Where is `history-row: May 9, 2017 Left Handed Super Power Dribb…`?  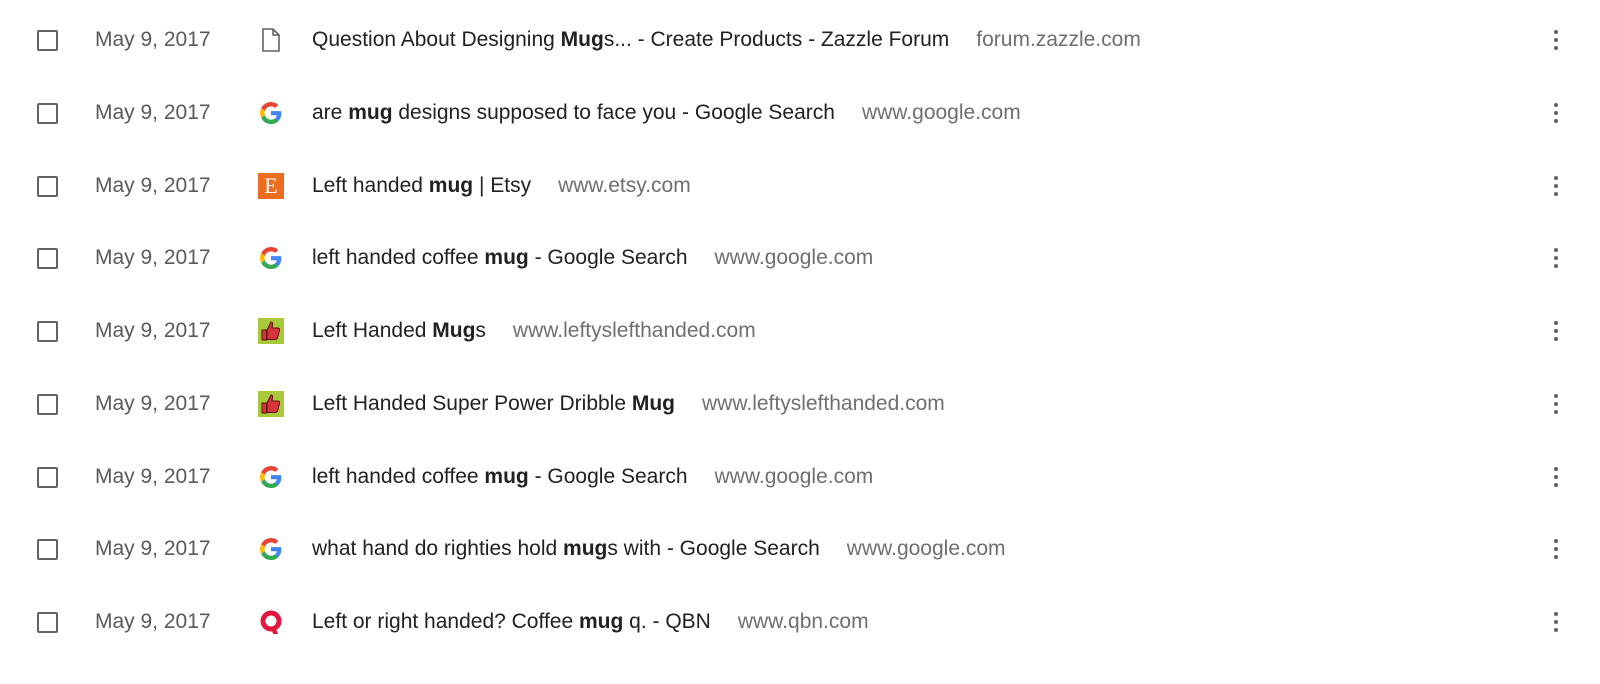
history-row: May 9, 2017 Left Handed Super Power Dribb… is located at coordinates (800, 404).